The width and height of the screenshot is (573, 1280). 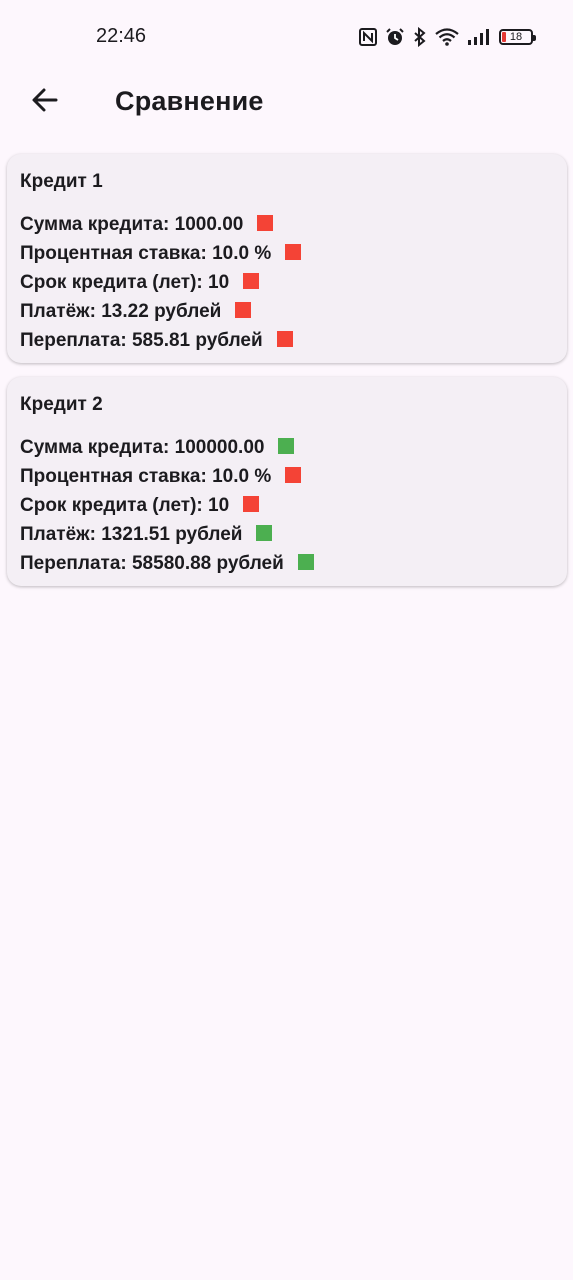 What do you see at coordinates (61, 404) in the screenshot?
I see `card-title: Кредит 2` at bounding box center [61, 404].